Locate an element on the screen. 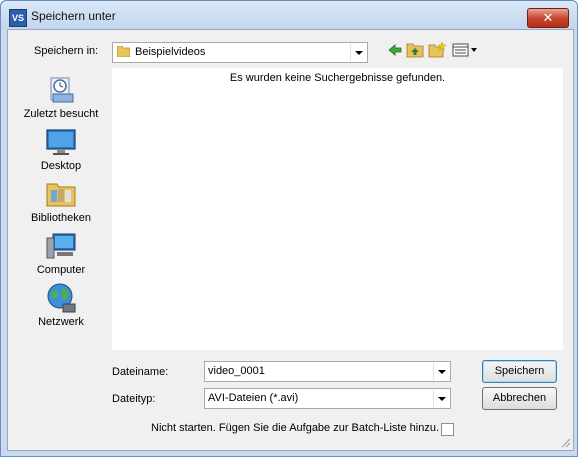 Image resolution: width=578 pixels, height=457 pixels. place-computer: Computer is located at coordinates (61, 256).